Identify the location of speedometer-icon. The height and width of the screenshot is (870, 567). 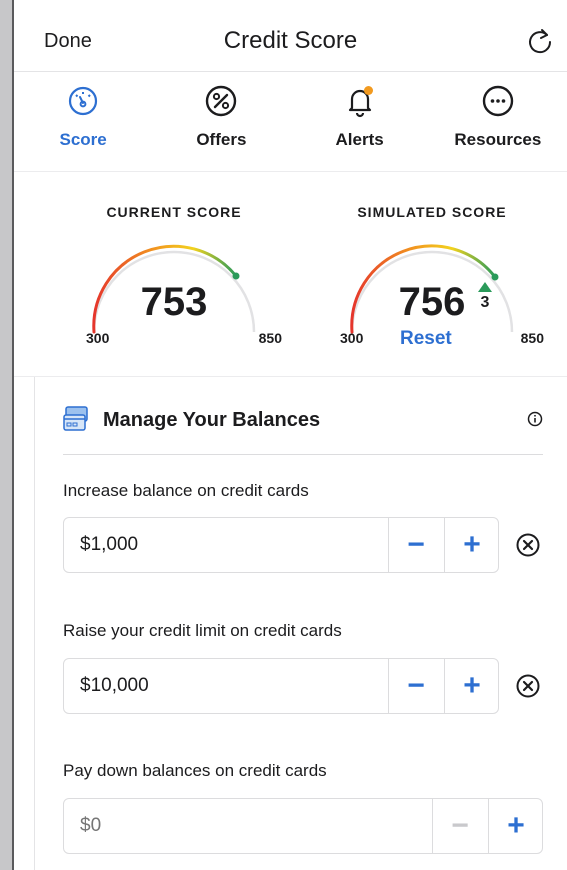
(83, 101).